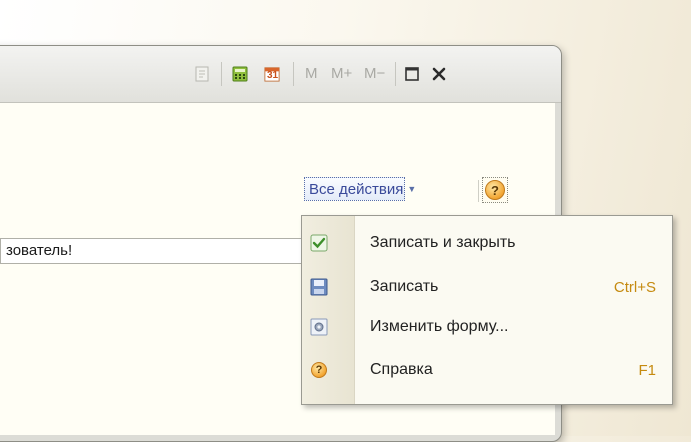  What do you see at coordinates (240, 74) in the screenshot?
I see `calculator-icon` at bounding box center [240, 74].